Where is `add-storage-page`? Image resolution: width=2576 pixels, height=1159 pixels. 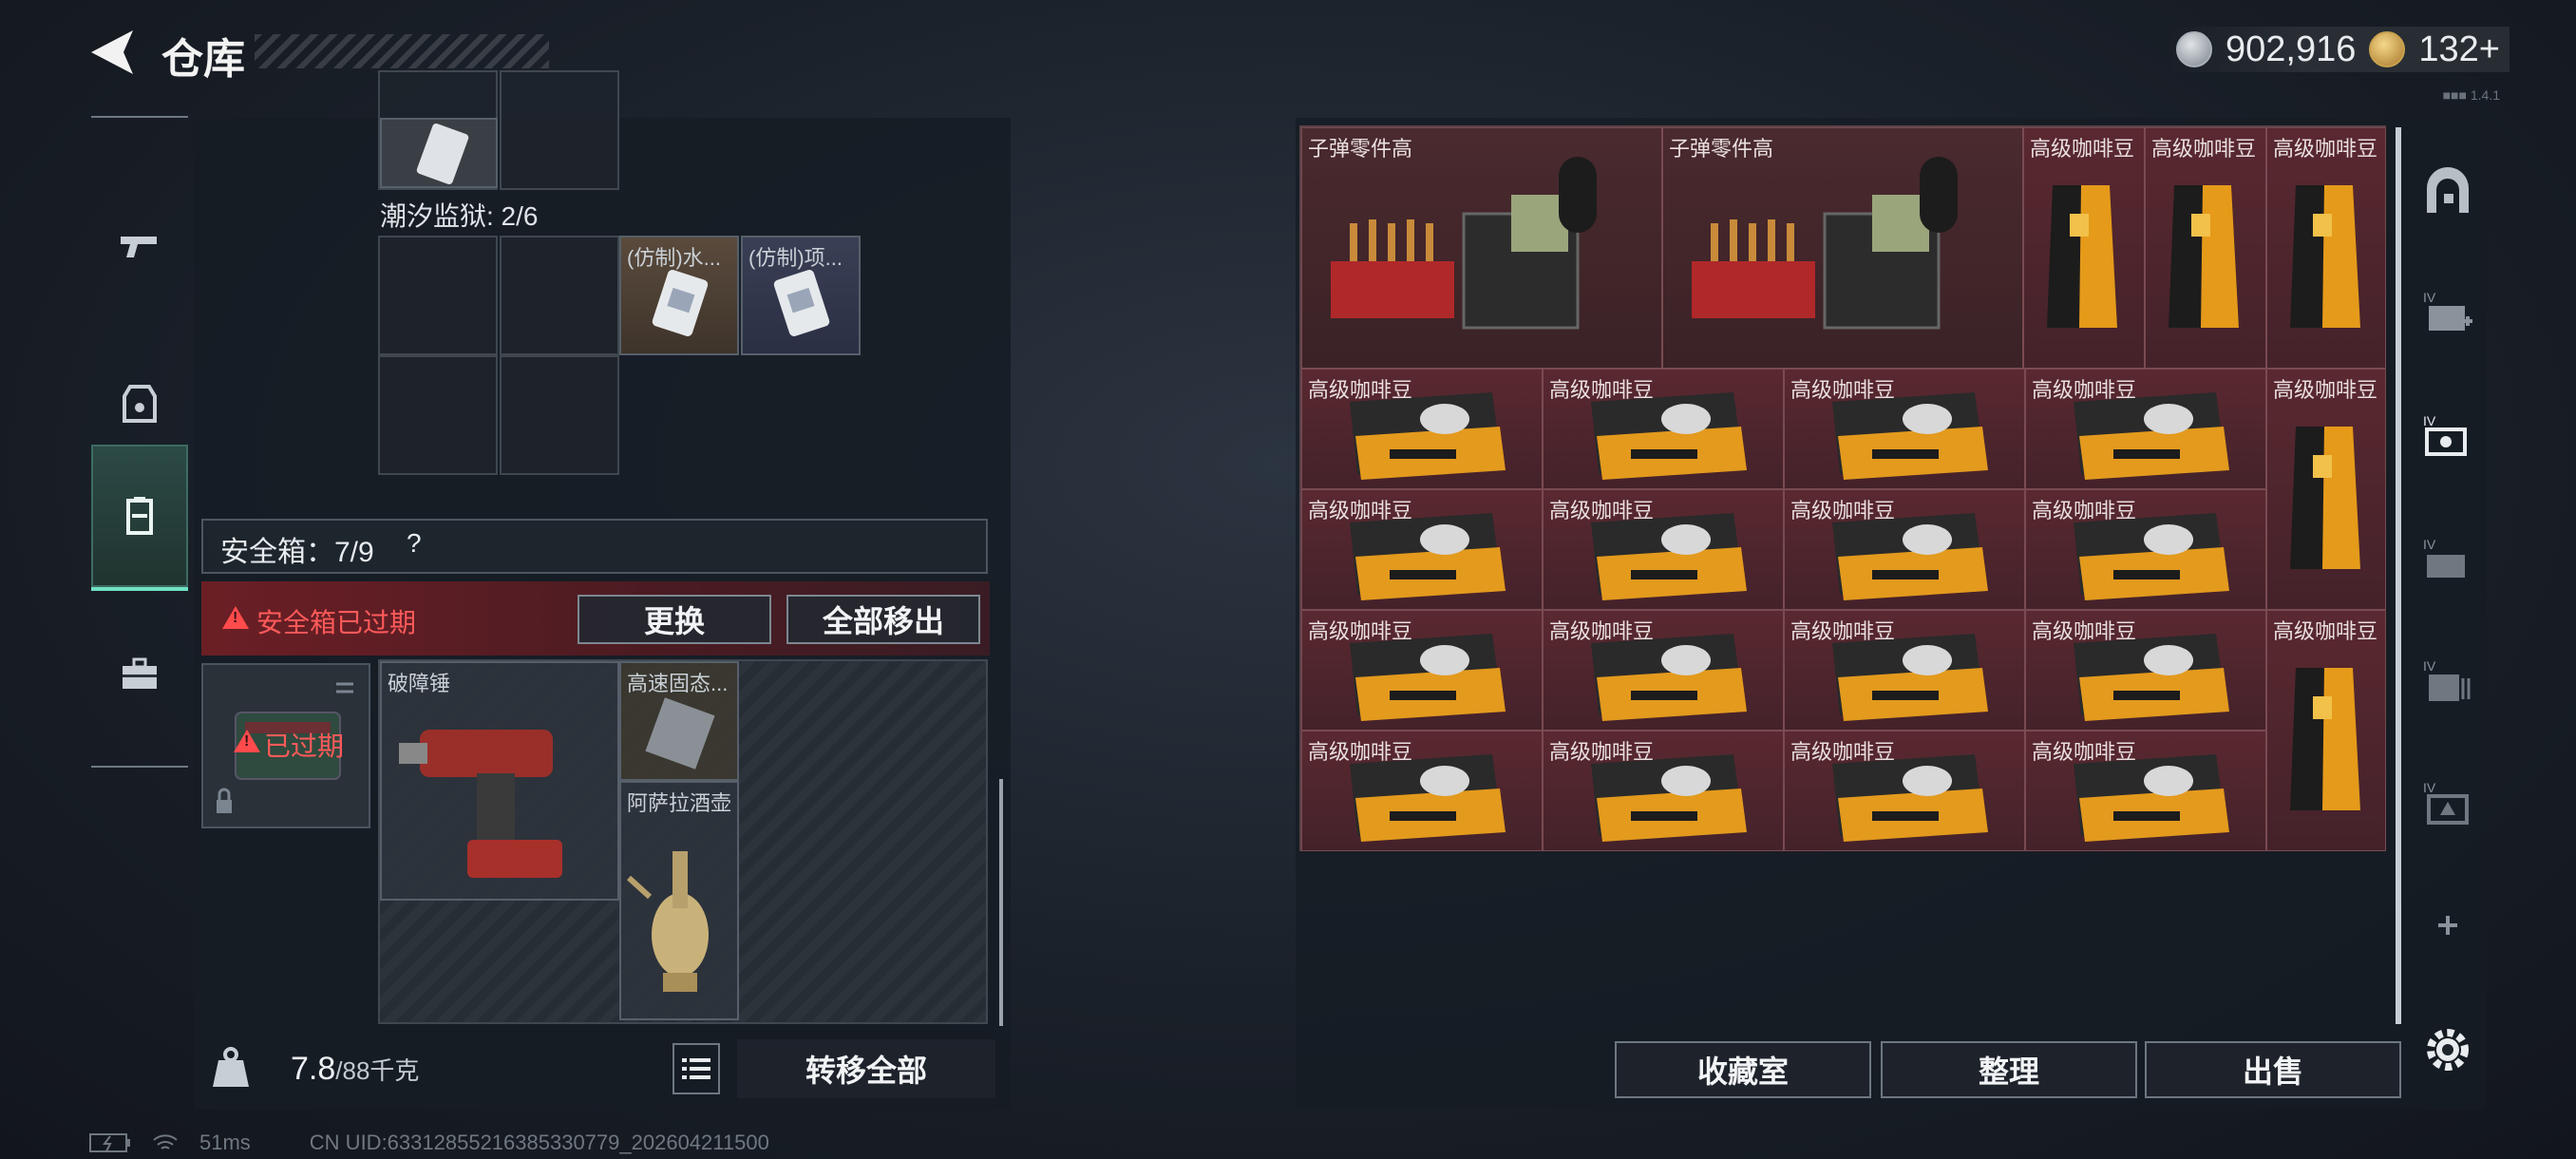 add-storage-page is located at coordinates (2448, 925).